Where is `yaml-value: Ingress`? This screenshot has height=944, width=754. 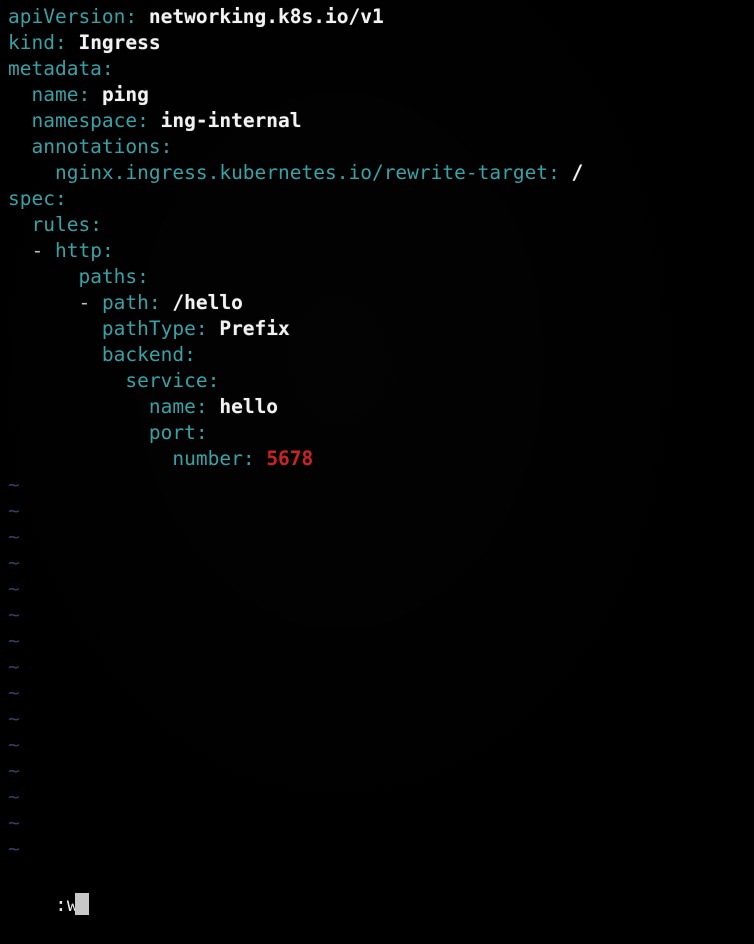
yaml-value: Ingress is located at coordinates (119, 42).